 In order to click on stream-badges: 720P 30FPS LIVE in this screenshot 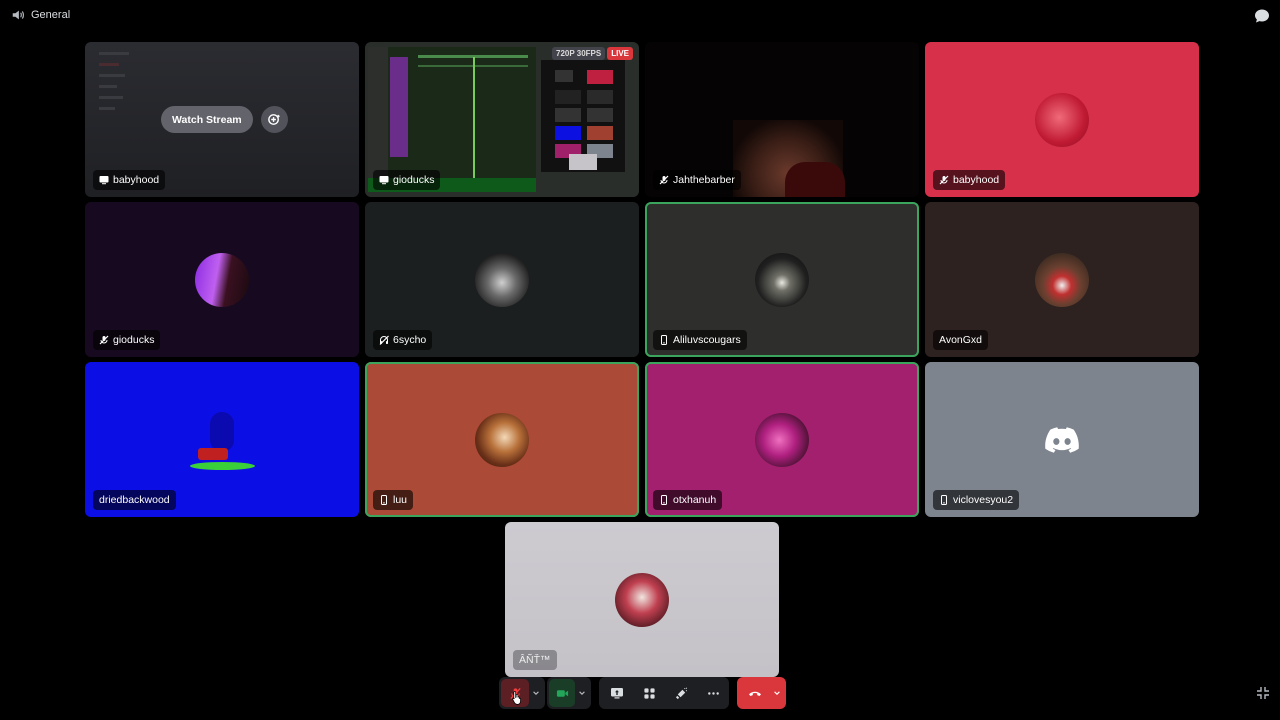, I will do `click(592, 53)`.